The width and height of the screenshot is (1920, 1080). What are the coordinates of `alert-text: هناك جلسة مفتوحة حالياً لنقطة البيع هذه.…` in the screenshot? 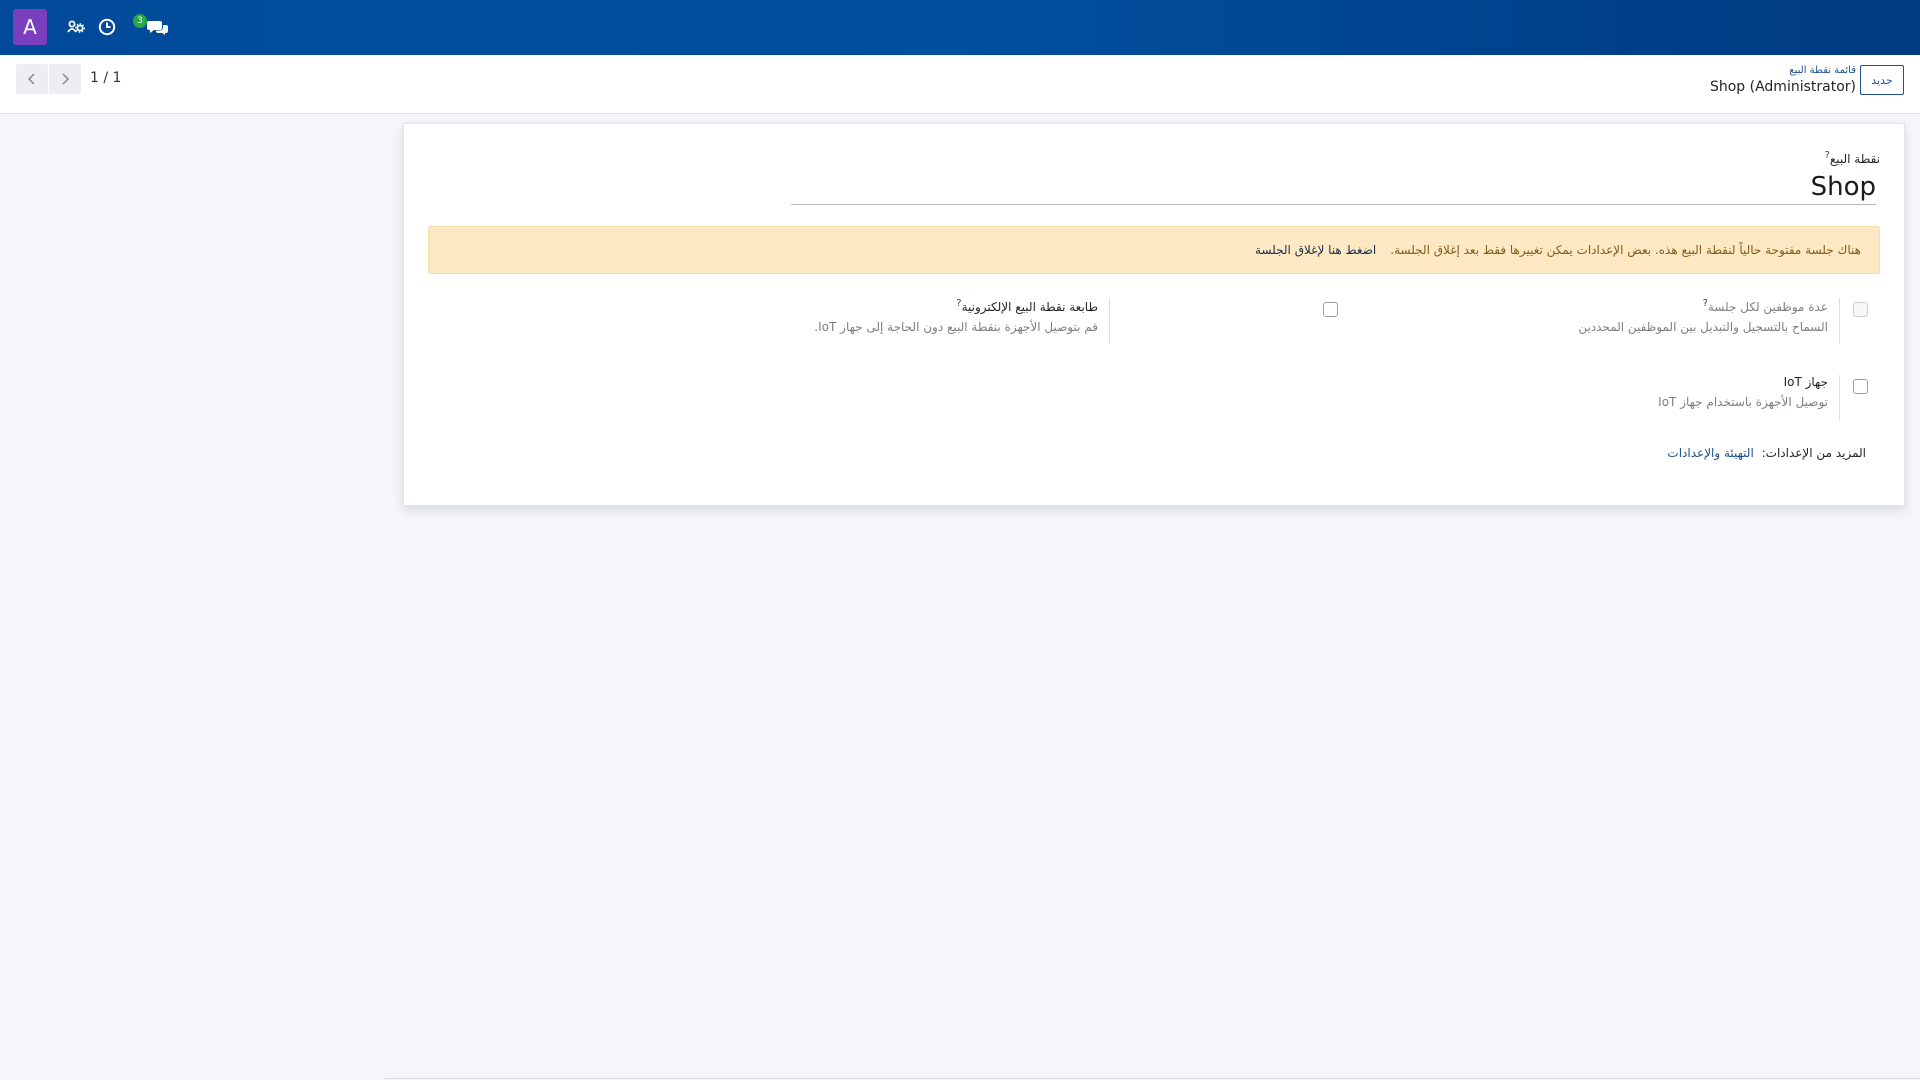 It's located at (1625, 250).